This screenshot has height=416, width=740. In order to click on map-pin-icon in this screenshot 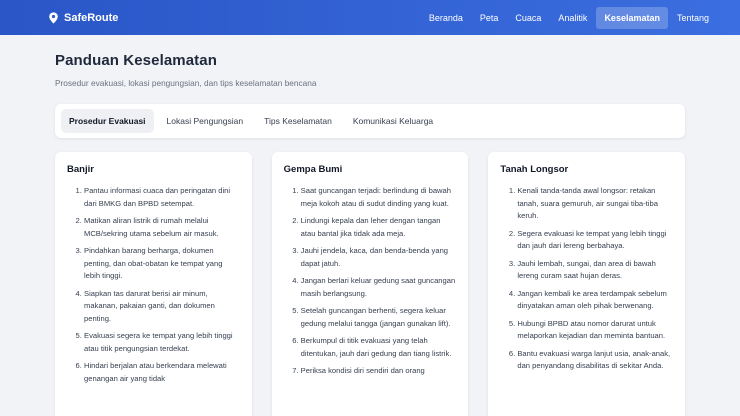, I will do `click(53, 17)`.